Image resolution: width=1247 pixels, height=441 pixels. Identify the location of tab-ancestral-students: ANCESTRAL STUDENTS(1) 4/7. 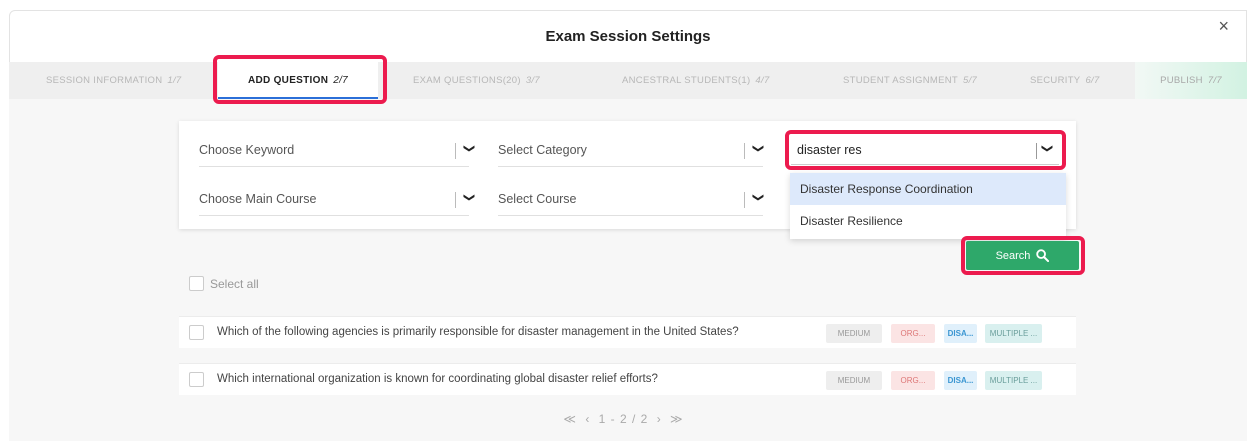
(696, 80).